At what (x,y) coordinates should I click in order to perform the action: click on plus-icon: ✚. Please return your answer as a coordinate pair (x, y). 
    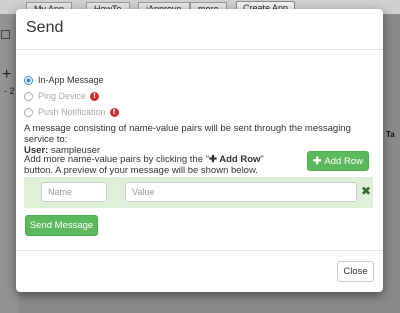
    Looking at the image, I should click on (317, 161).